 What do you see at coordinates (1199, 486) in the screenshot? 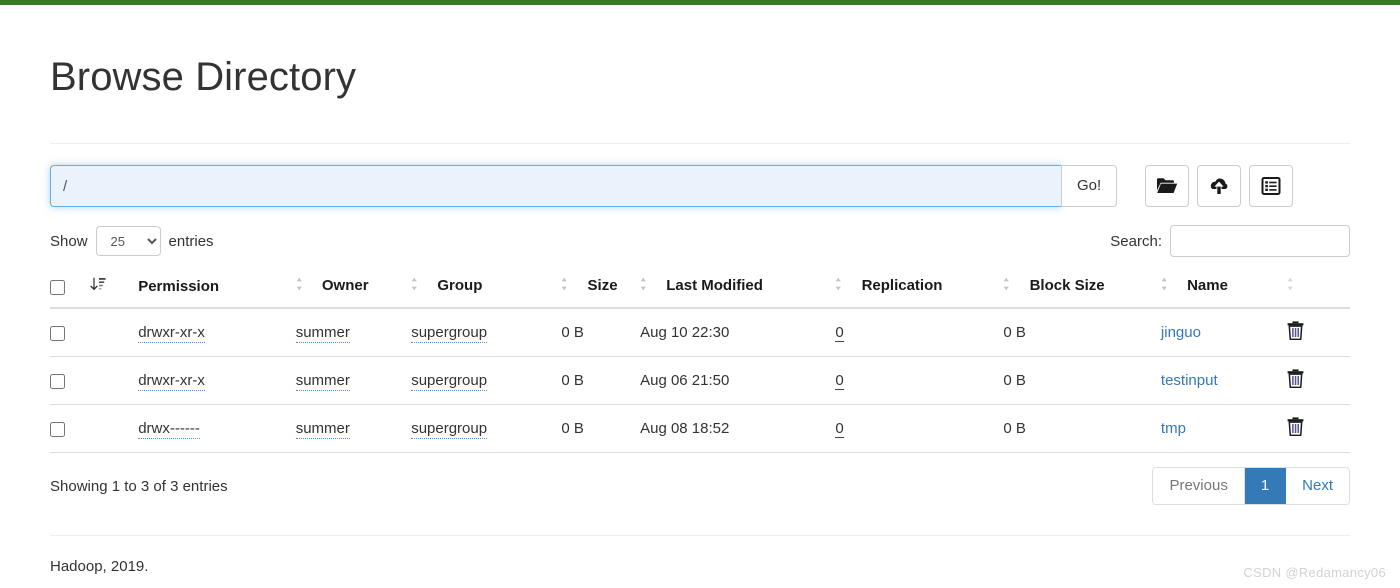
I see `pagination-previous: Previous` at bounding box center [1199, 486].